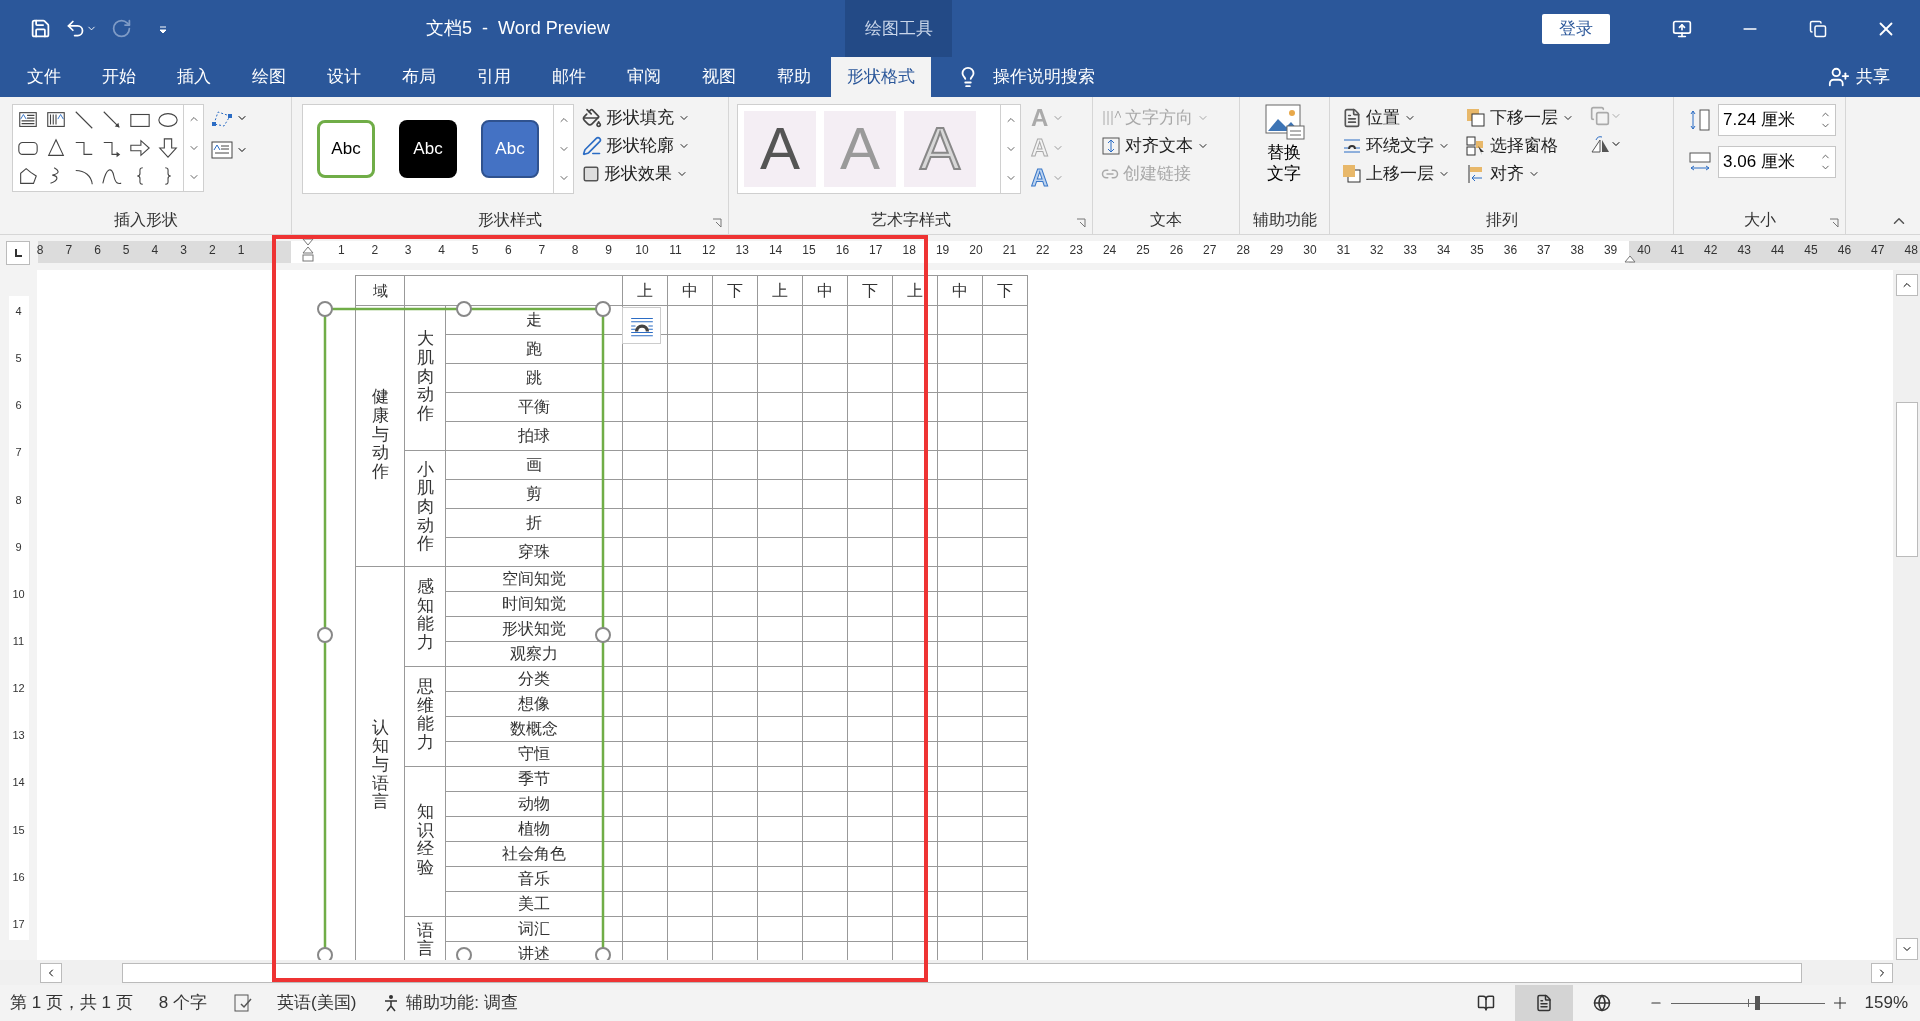  What do you see at coordinates (18, 877) in the screenshot?
I see `ruler-number: 16` at bounding box center [18, 877].